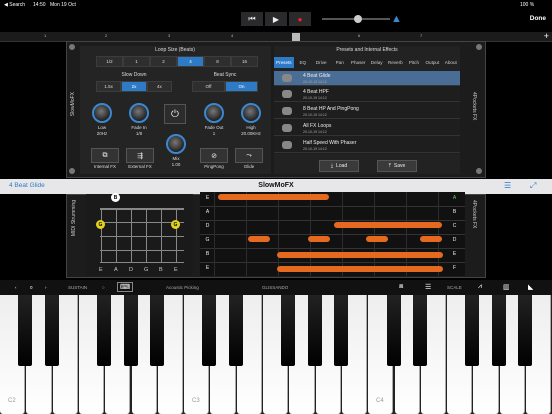  What do you see at coordinates (339, 62) in the screenshot?
I see `tab-pan: Pan` at bounding box center [339, 62].